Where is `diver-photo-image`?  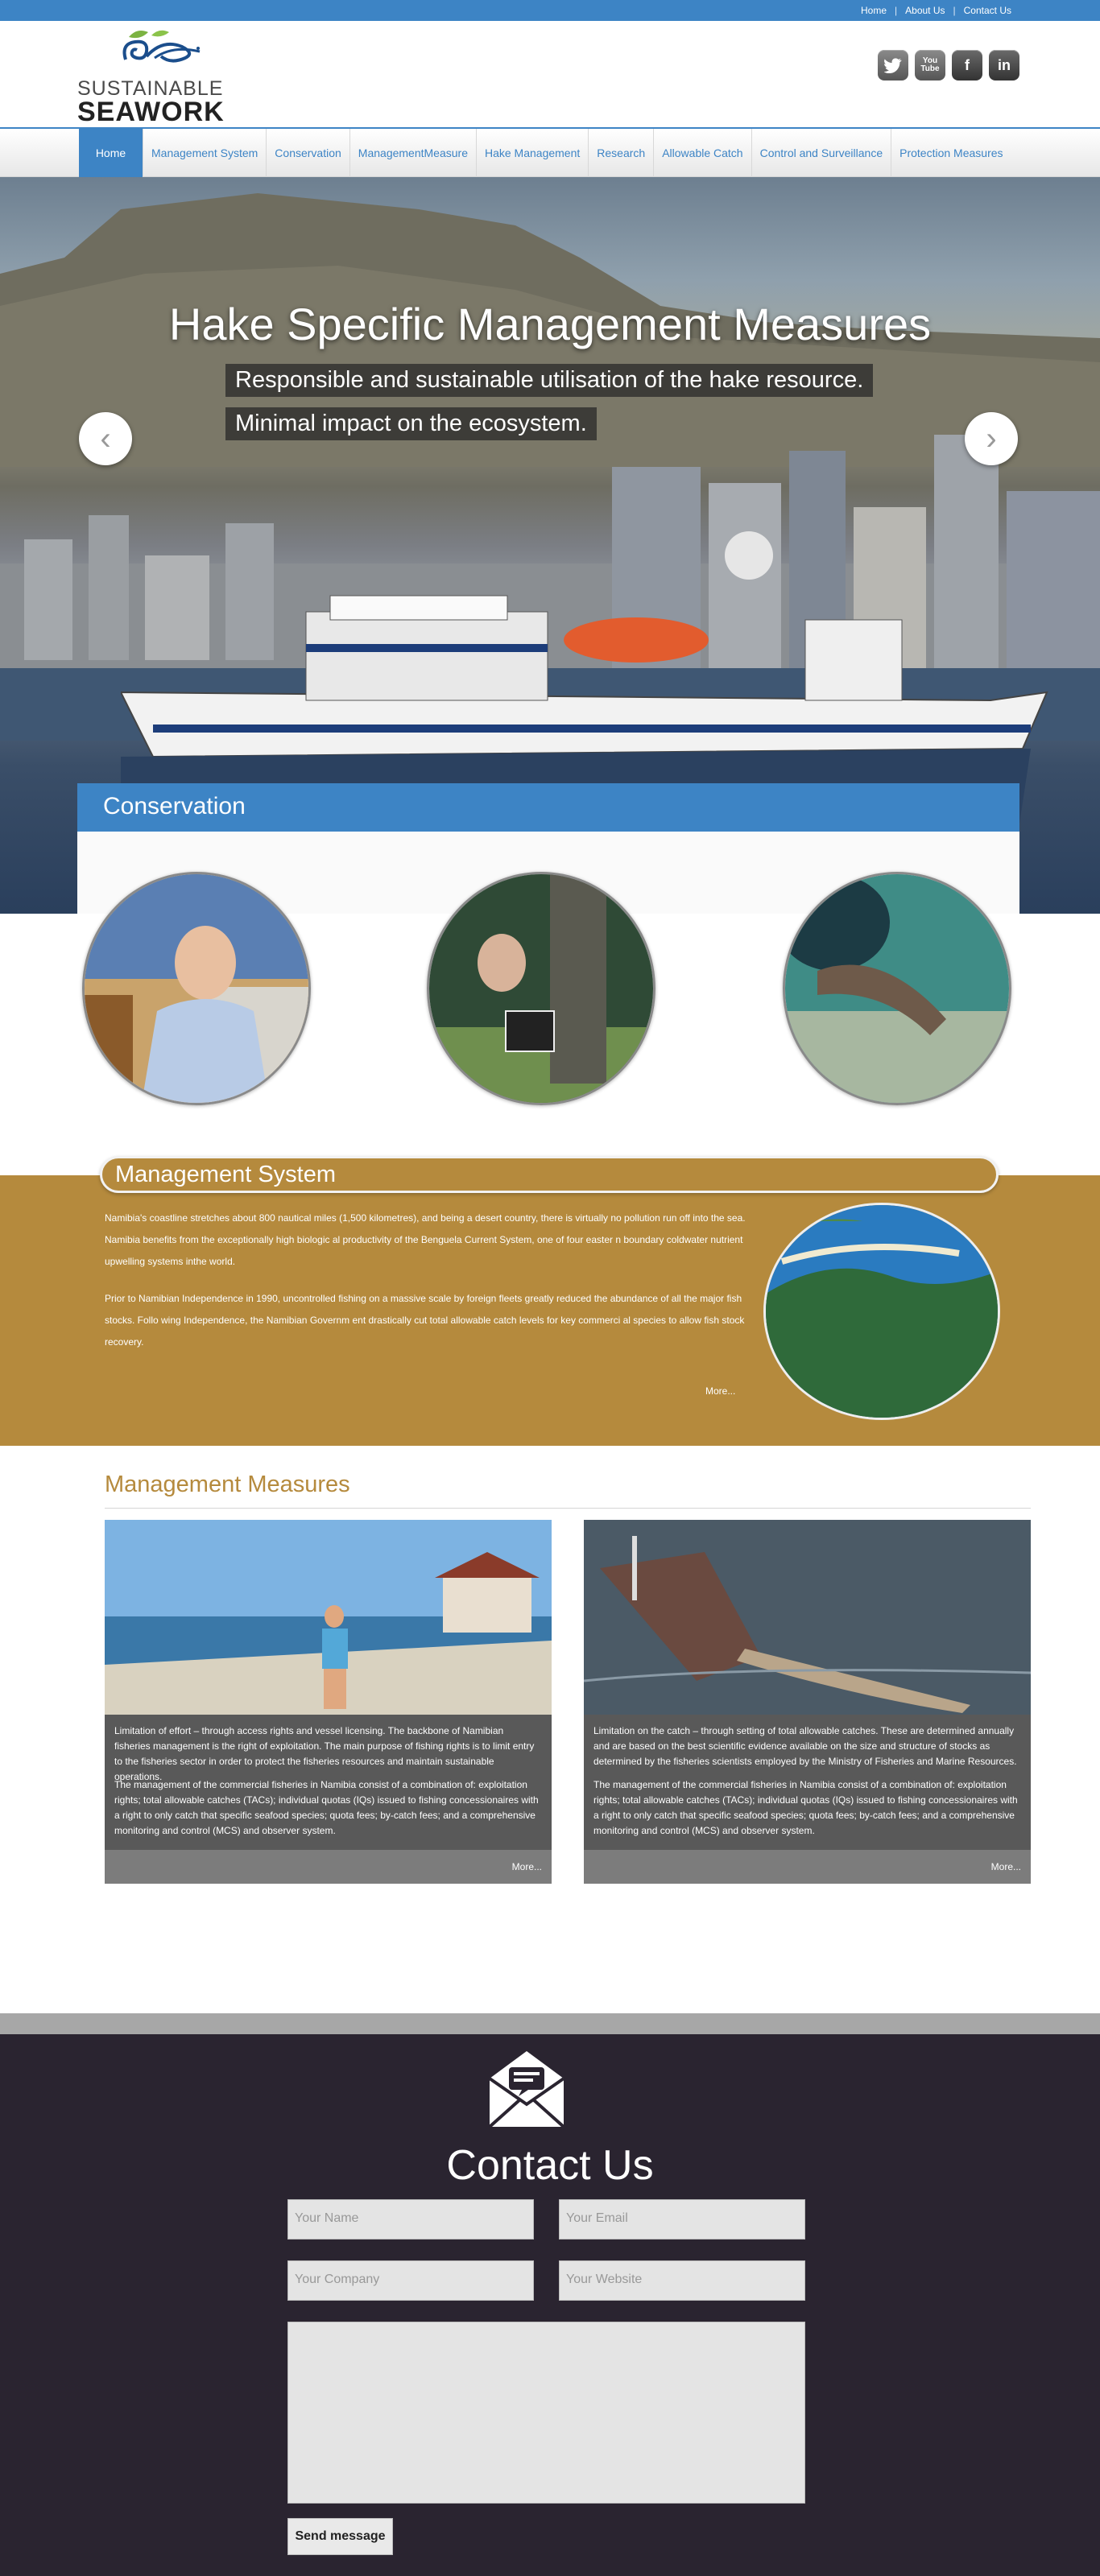
diver-photo-image is located at coordinates (541, 988).